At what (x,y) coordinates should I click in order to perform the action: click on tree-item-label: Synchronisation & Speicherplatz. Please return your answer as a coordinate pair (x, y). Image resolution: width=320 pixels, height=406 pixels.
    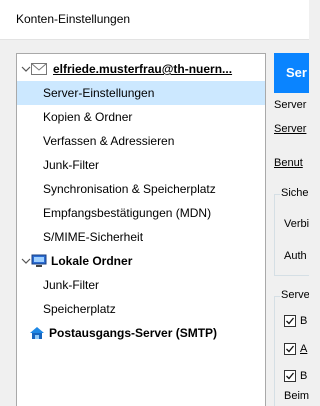
    Looking at the image, I should click on (129, 189).